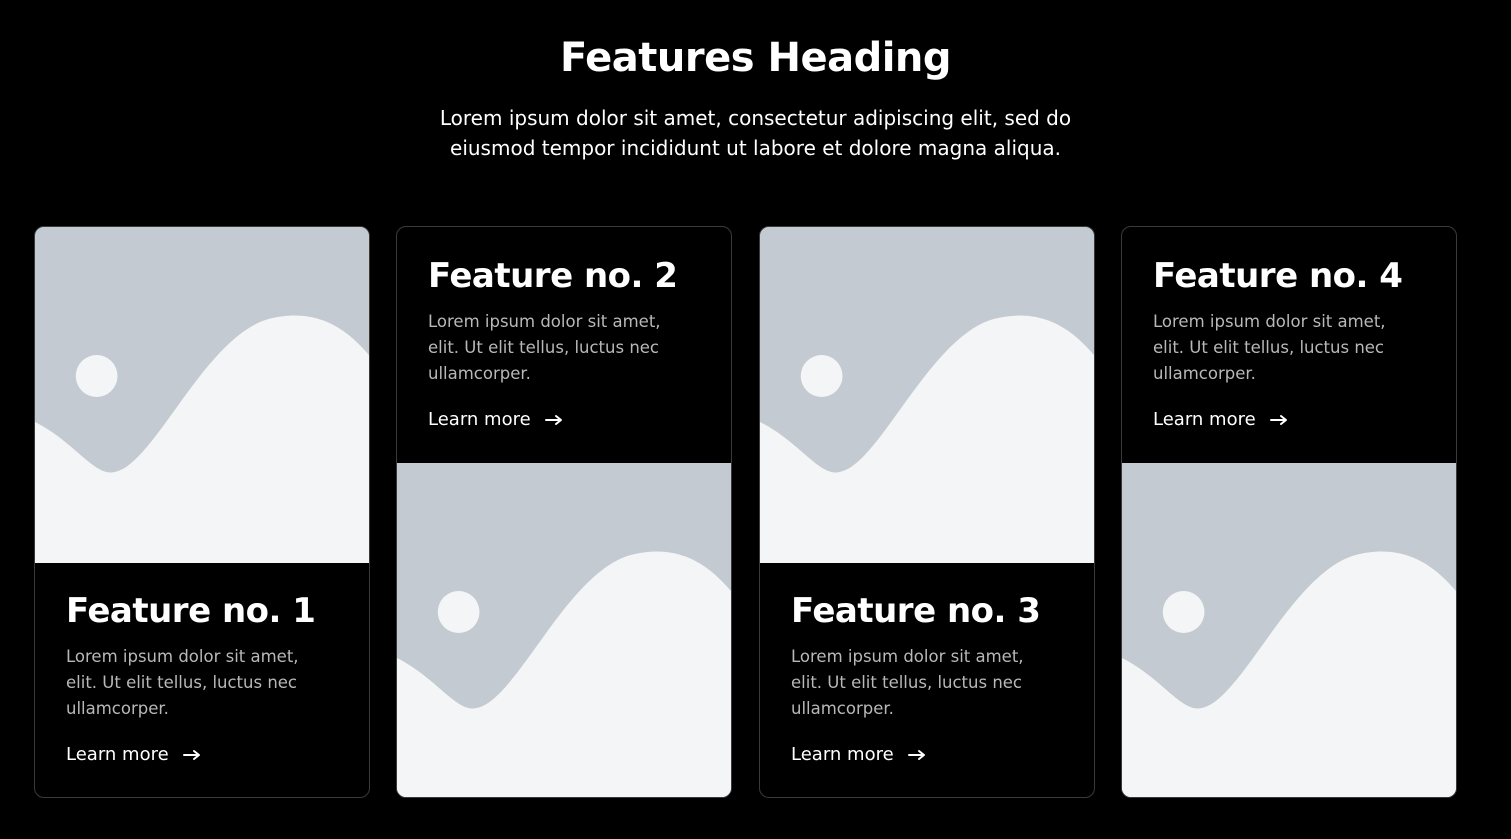 The image size is (1511, 839). I want to click on feature-card-title: Feature no. 4, so click(1278, 276).